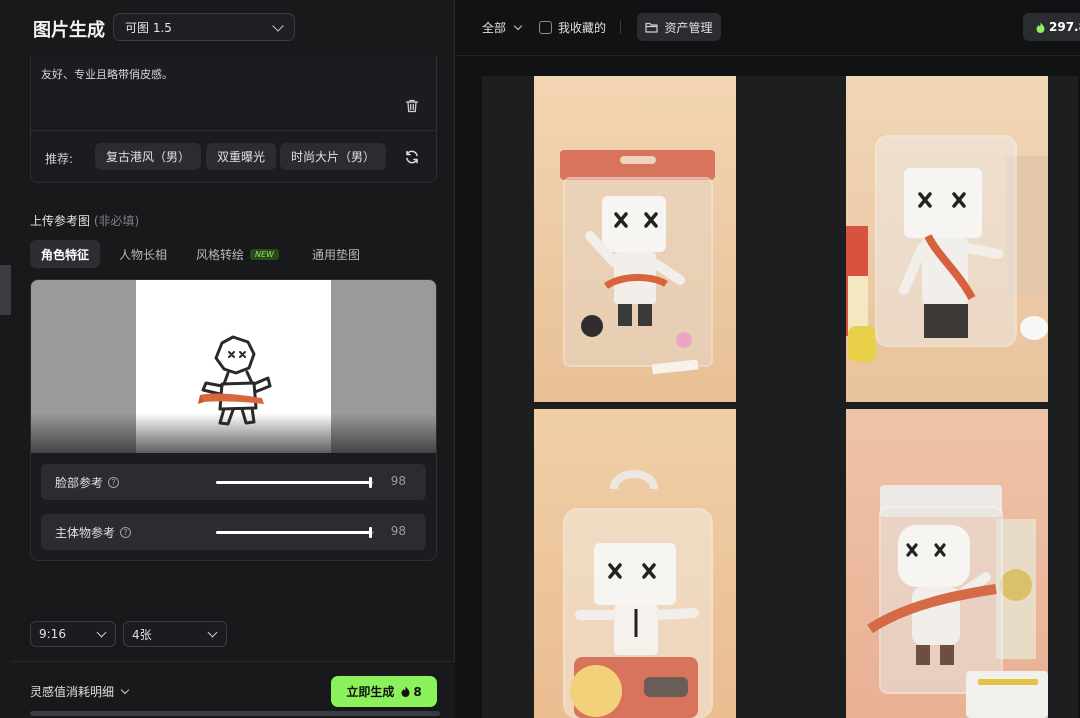 This screenshot has width=1080, height=718. Describe the element at coordinates (142, 634) in the screenshot. I see `image-count-value: 4张` at that location.